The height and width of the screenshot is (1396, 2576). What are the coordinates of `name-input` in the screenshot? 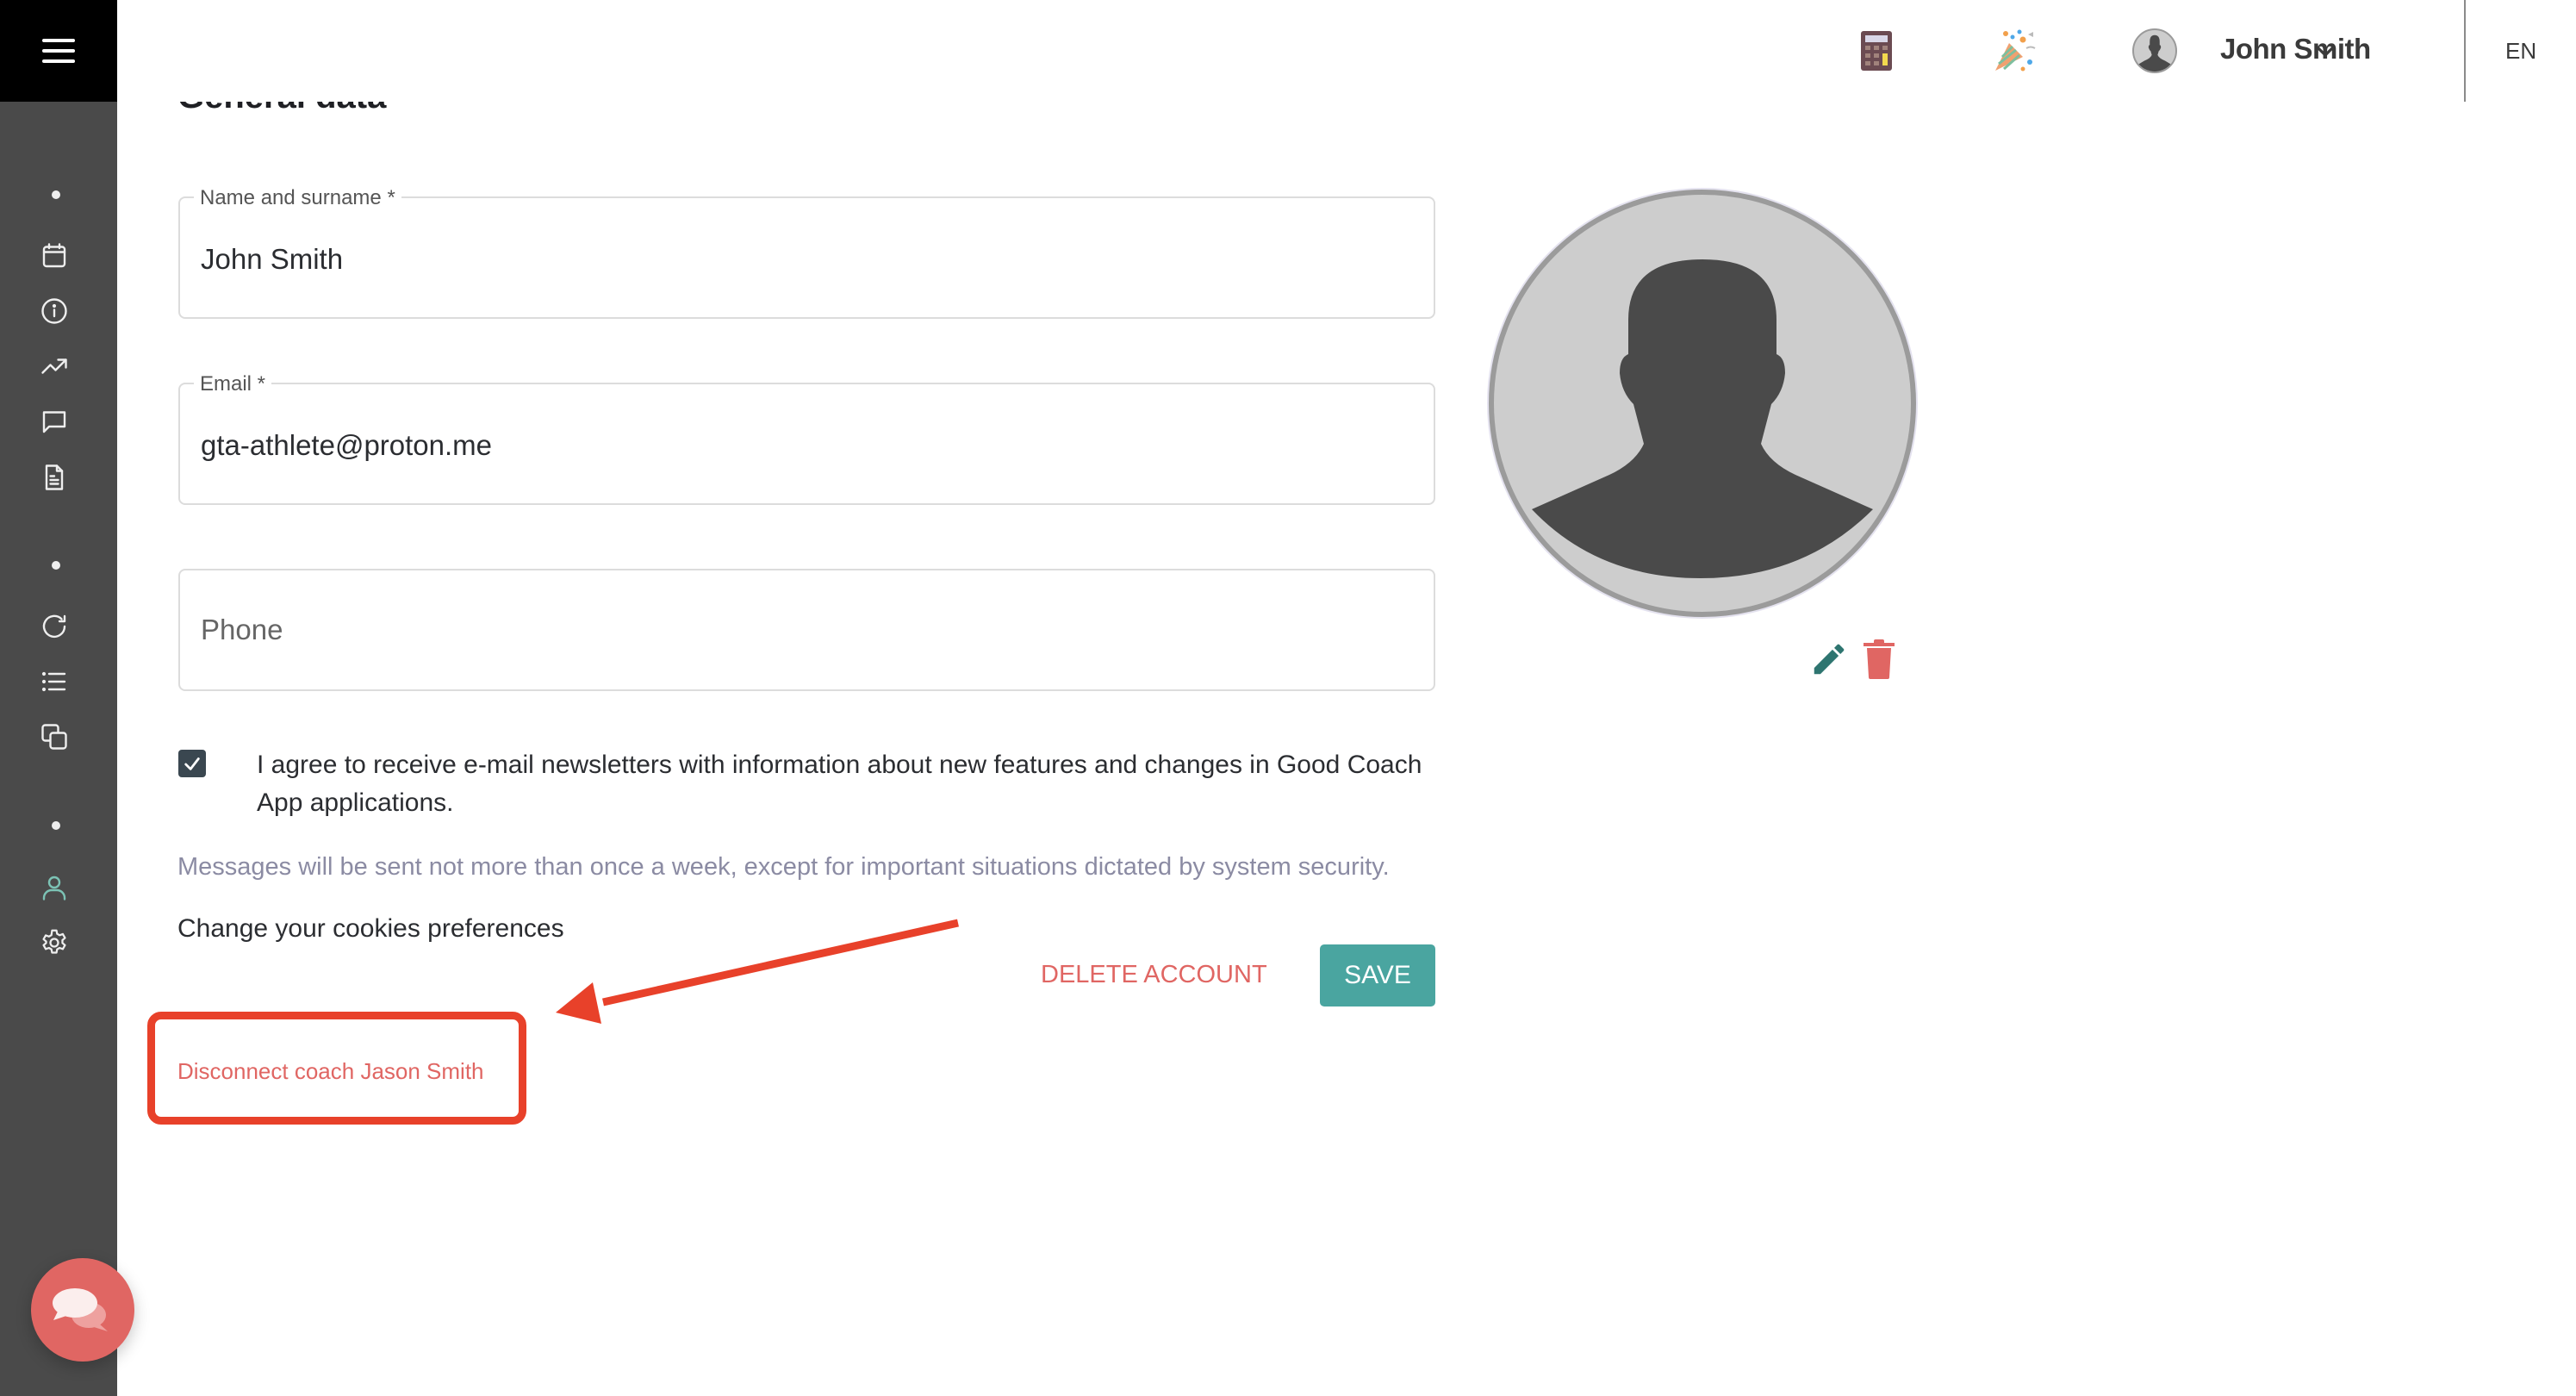 It's located at (796, 259).